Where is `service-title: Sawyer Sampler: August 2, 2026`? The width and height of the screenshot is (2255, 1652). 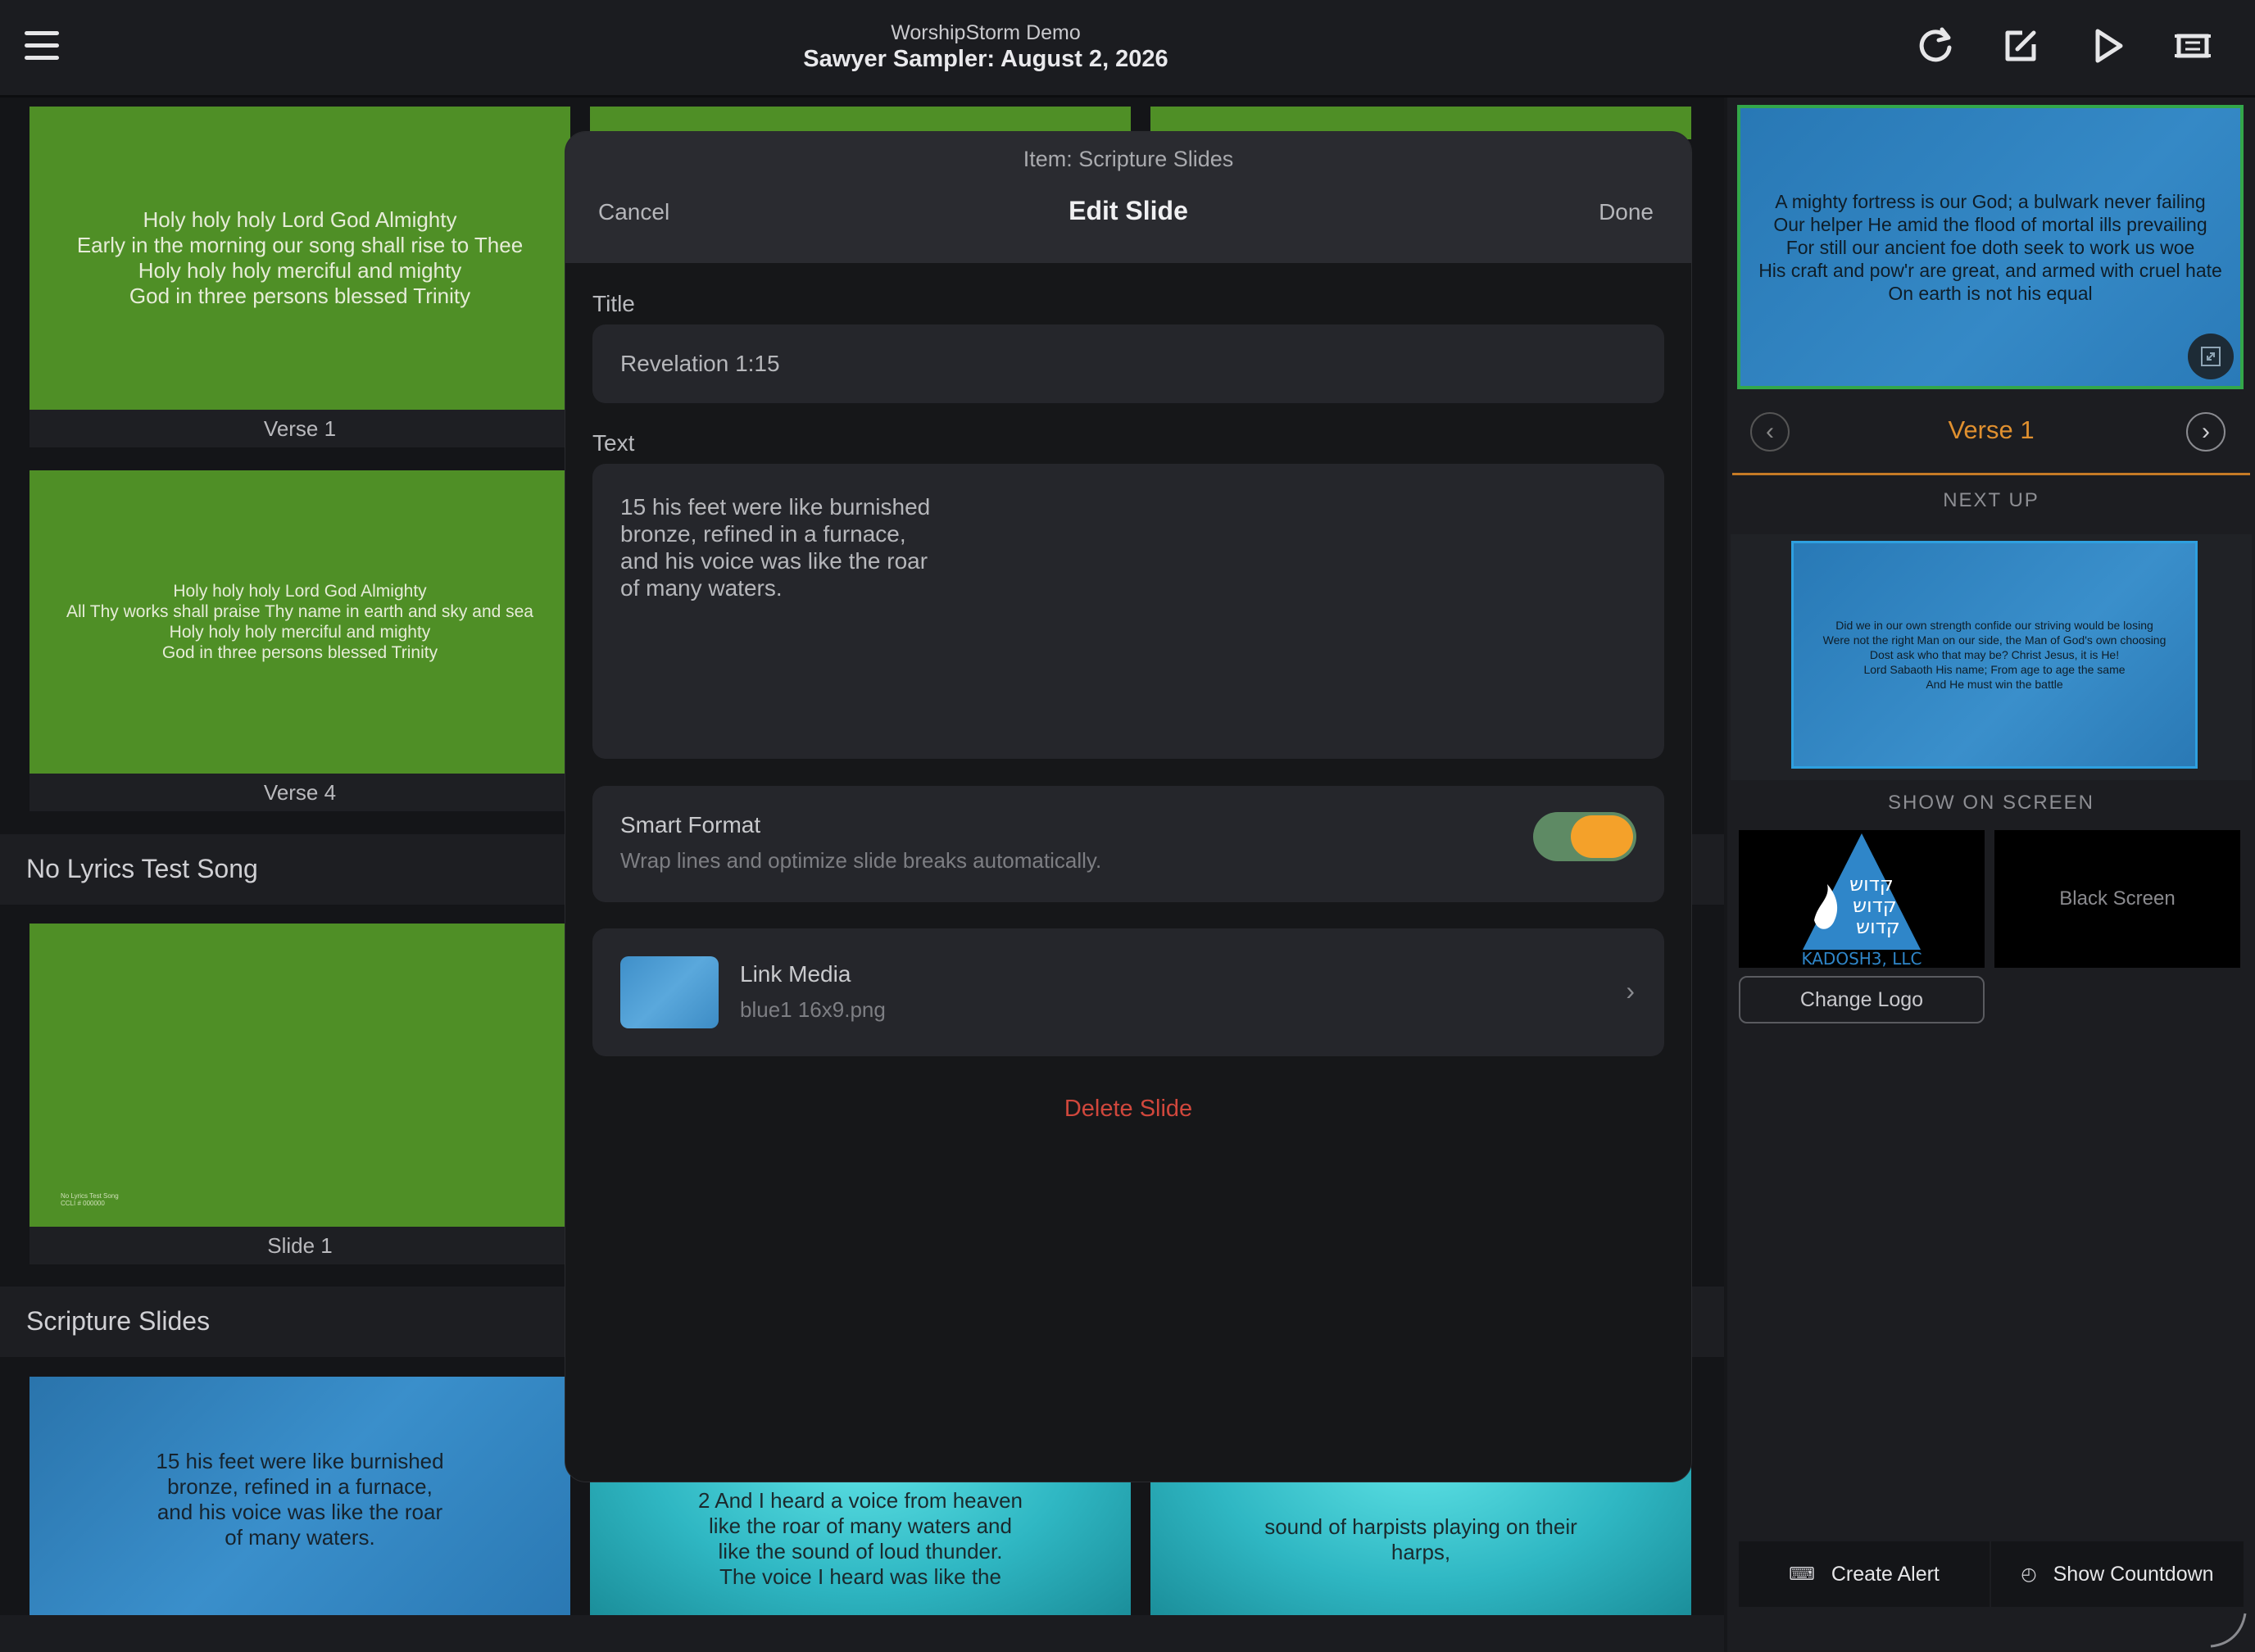
service-title: Sawyer Sampler: August 2, 2026 is located at coordinates (985, 59).